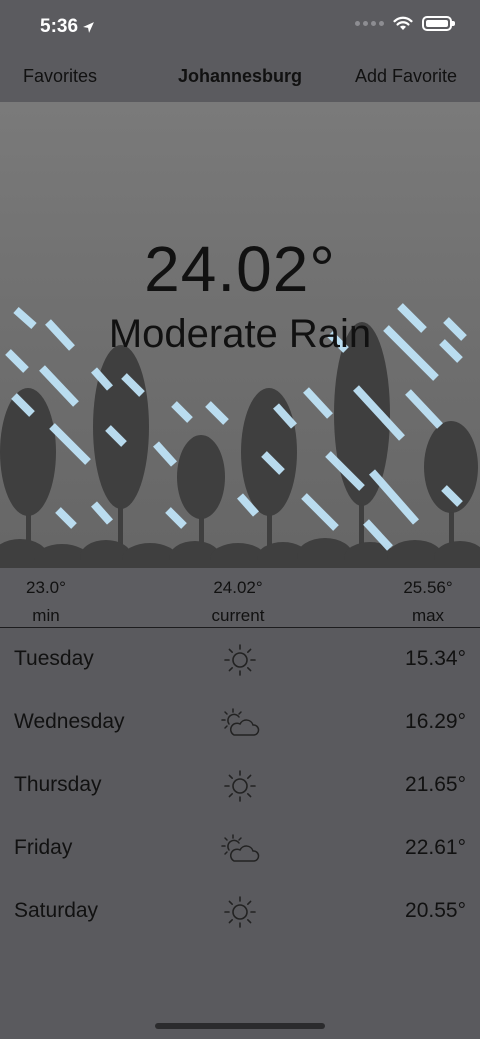 The width and height of the screenshot is (480, 1039). Describe the element at coordinates (435, 847) in the screenshot. I see `forecast-temp: 22.61°` at that location.